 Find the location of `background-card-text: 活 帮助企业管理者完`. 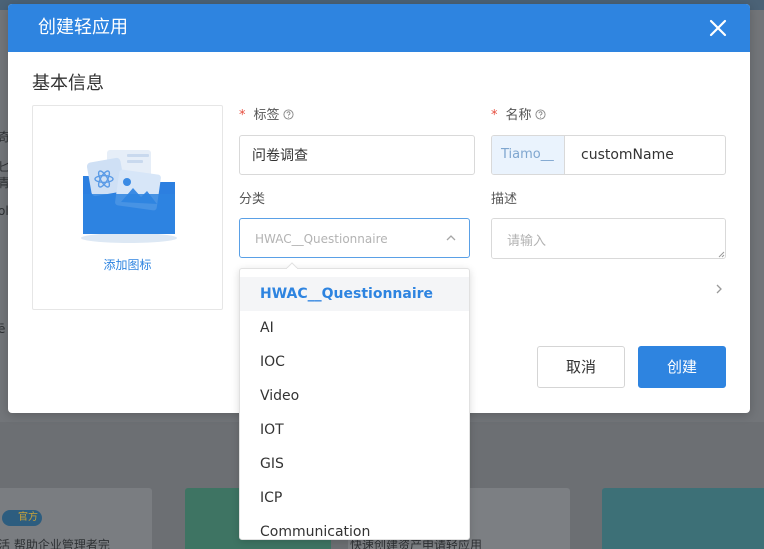

background-card-text: 活 帮助企业管理者完 is located at coordinates (55, 543).